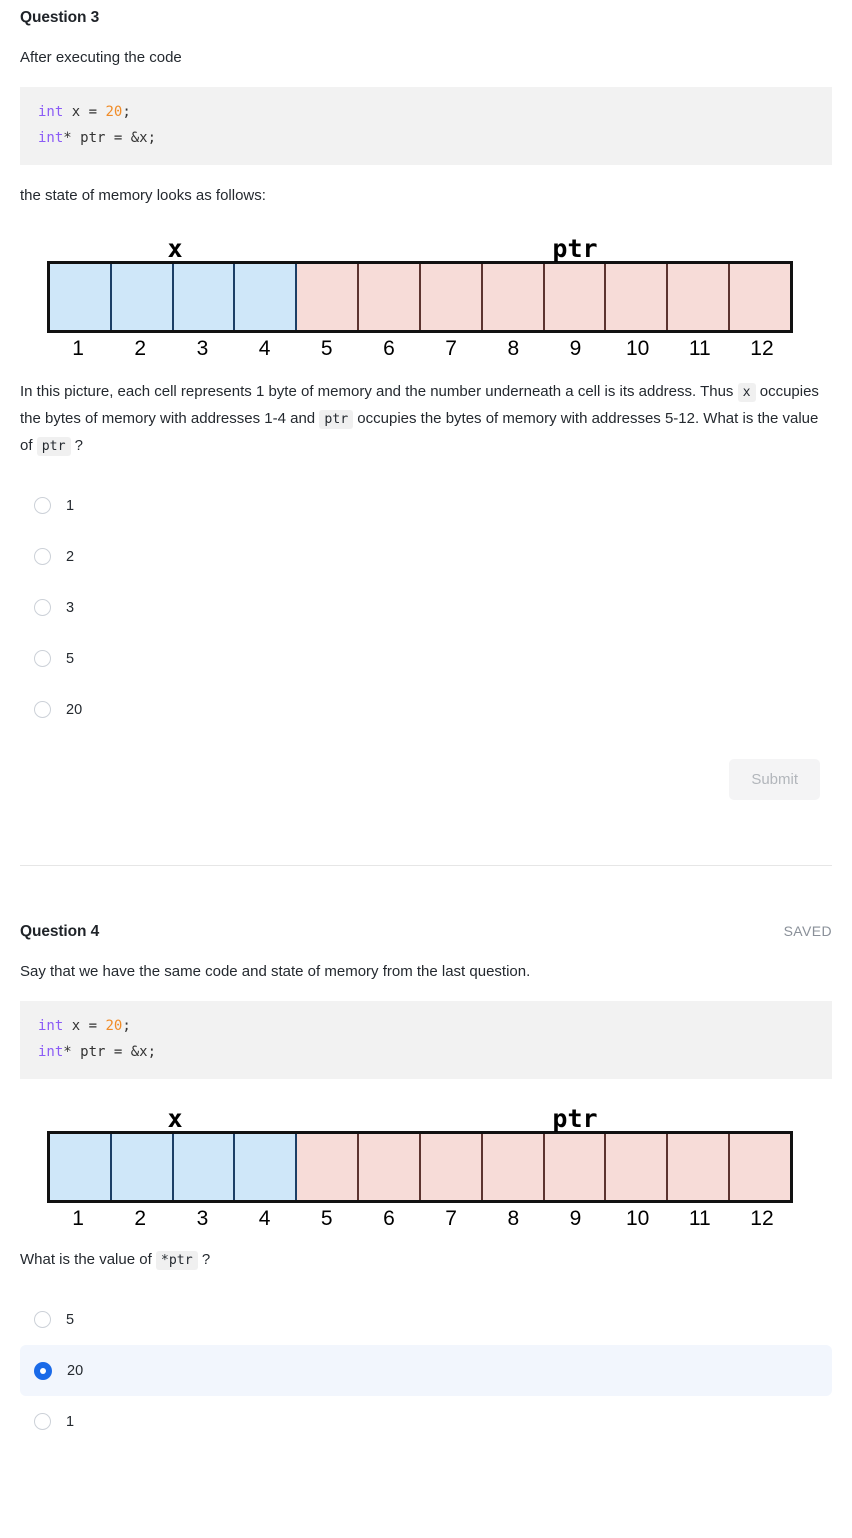  Describe the element at coordinates (426, 1319) in the screenshot. I see `option-row-1: 5` at that location.